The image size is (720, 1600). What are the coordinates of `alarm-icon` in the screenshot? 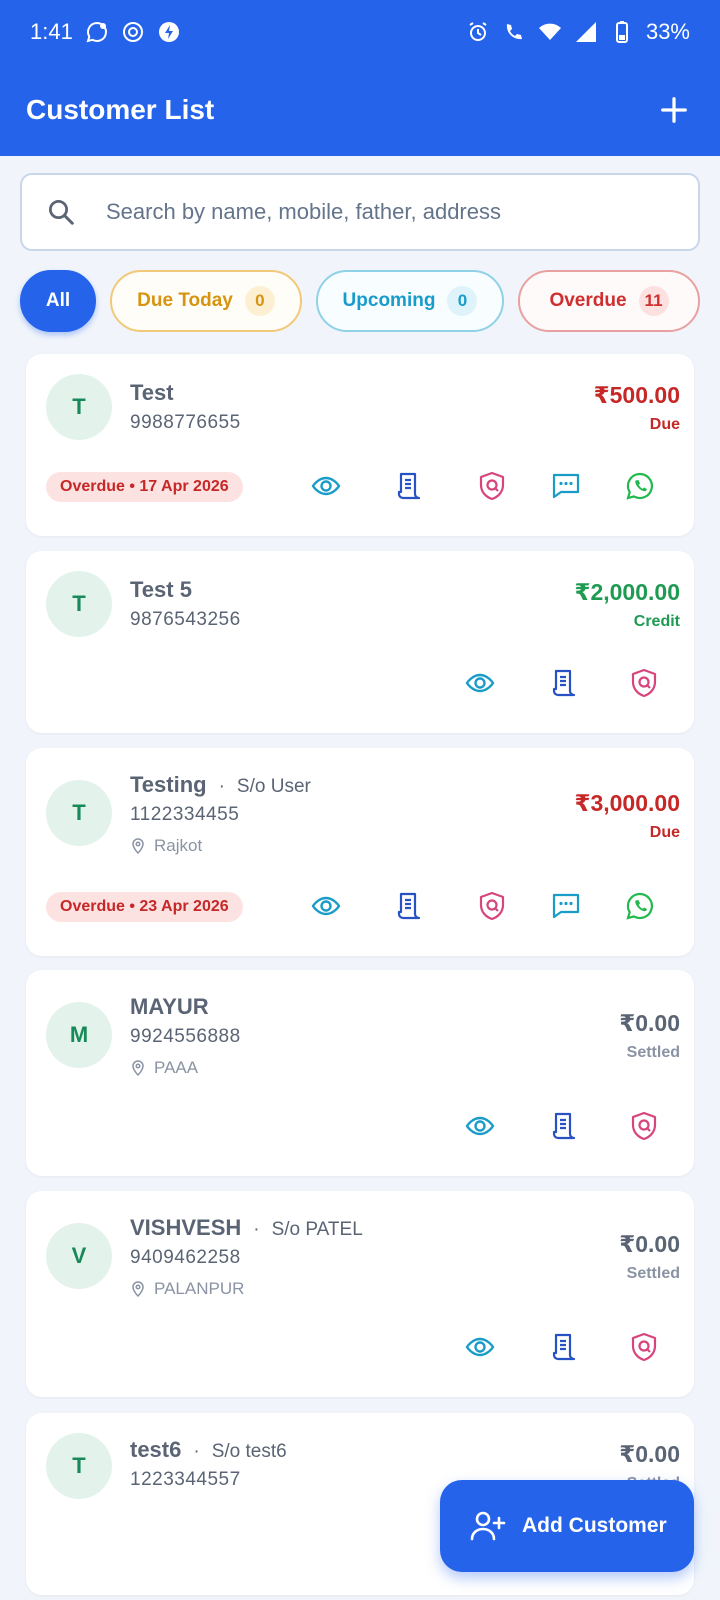 It's located at (478, 31).